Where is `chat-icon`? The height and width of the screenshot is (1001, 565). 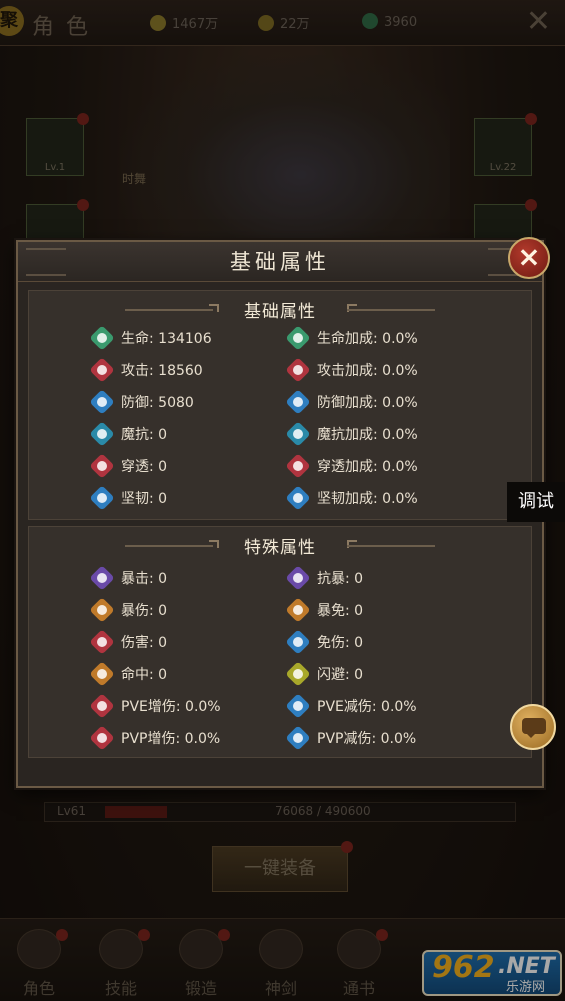 chat-icon is located at coordinates (534, 728).